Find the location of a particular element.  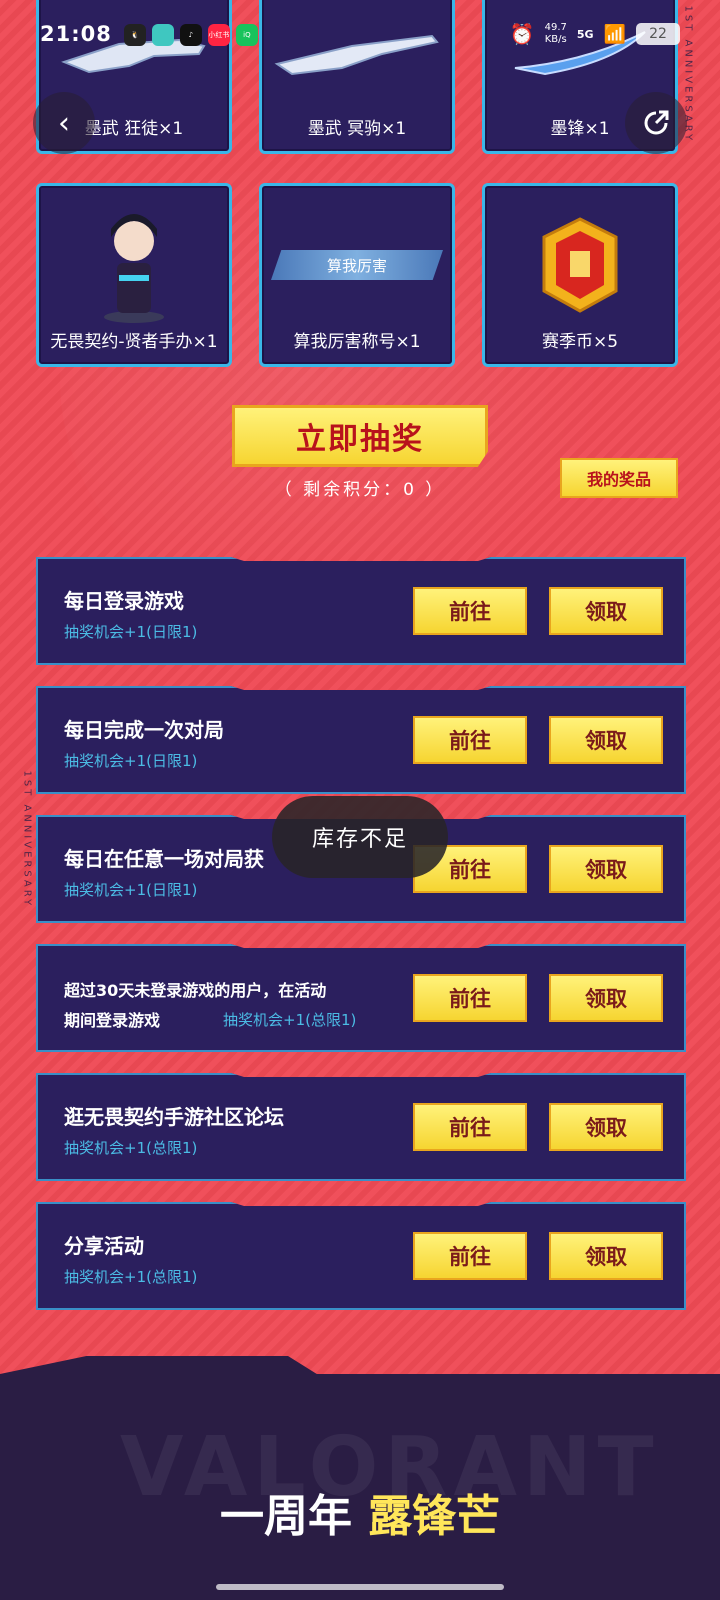

home-indicator is located at coordinates (360, 1587).